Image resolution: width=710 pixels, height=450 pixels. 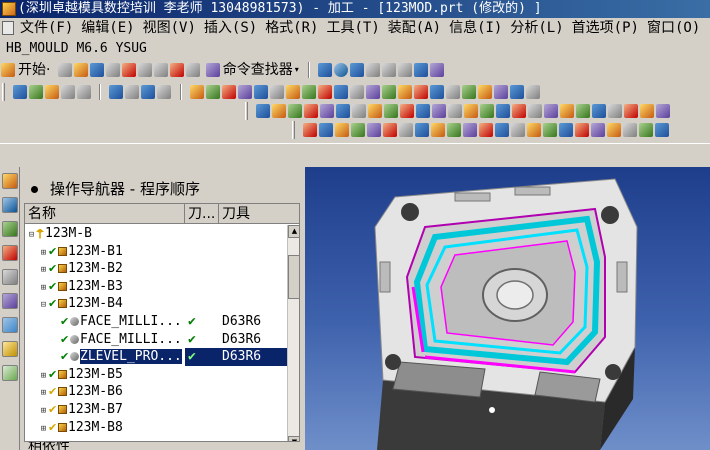 I want to click on cut-object-icon, so click(x=420, y=92).